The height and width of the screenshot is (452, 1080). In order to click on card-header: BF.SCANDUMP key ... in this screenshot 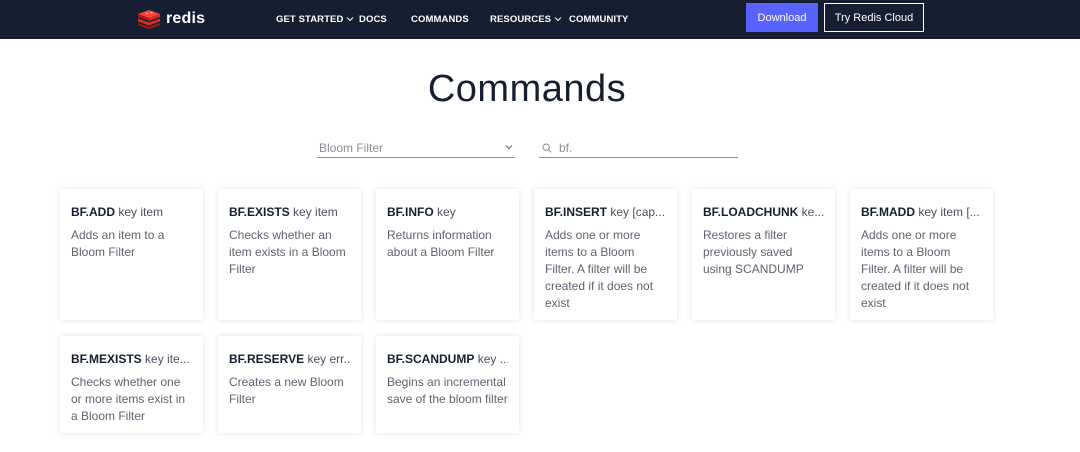, I will do `click(447, 359)`.